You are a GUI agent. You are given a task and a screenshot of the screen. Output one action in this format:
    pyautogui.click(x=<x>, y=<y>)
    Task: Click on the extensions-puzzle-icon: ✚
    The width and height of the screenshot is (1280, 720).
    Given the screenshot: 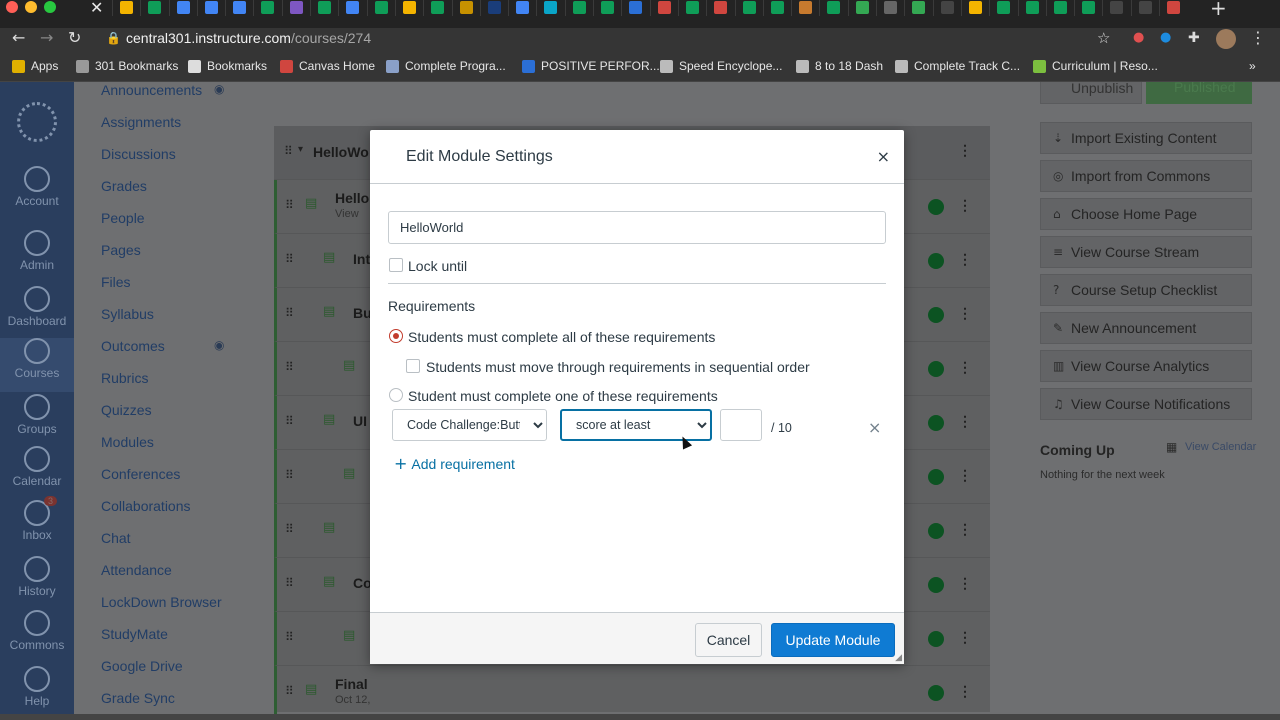 What is the action you would take?
    pyautogui.click(x=1194, y=38)
    